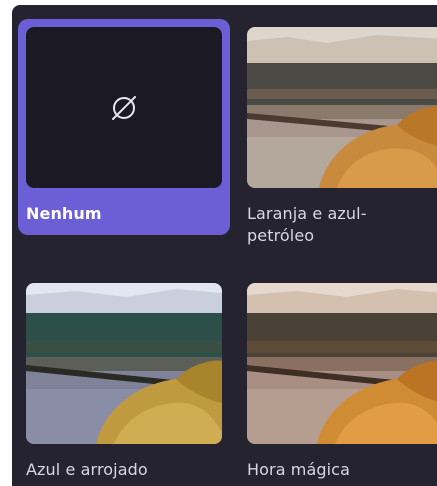  What do you see at coordinates (342, 107) in the screenshot?
I see `filter-thumbnail-orange-teal` at bounding box center [342, 107].